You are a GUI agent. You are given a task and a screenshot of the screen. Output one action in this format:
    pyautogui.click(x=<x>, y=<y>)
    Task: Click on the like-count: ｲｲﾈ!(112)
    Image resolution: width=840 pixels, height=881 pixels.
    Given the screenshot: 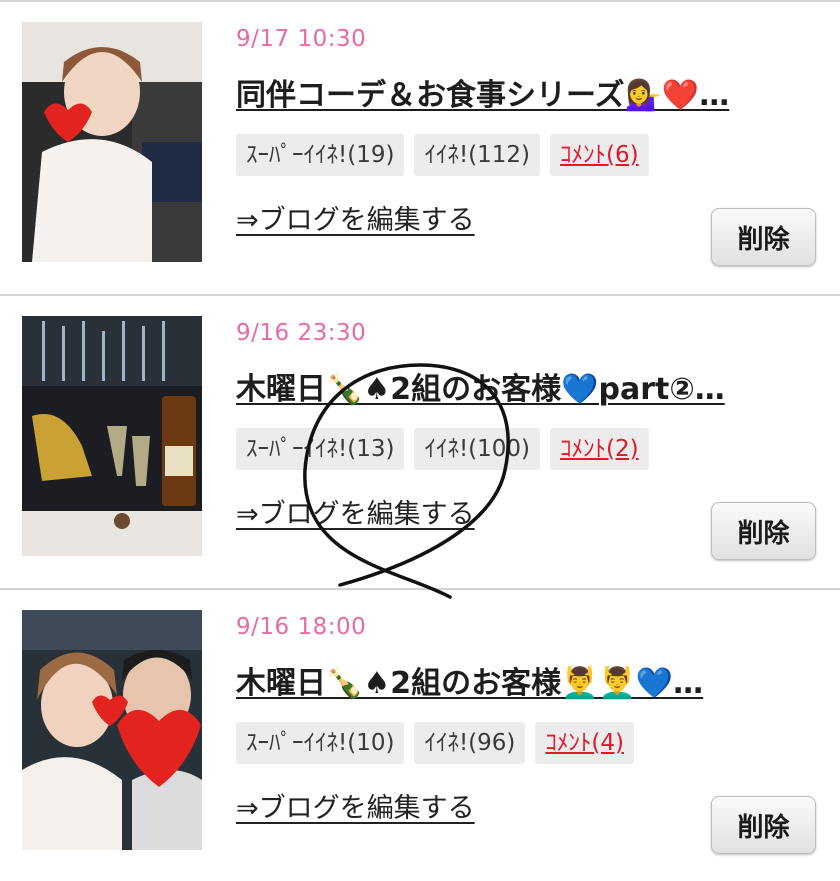 What is the action you would take?
    pyautogui.click(x=477, y=155)
    